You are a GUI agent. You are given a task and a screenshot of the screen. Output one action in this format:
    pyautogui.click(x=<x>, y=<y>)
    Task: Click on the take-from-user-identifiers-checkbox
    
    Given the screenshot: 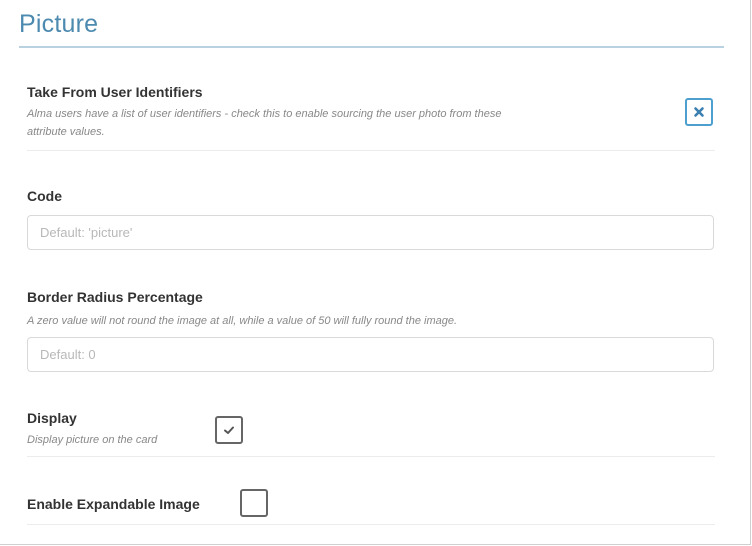 What is the action you would take?
    pyautogui.click(x=699, y=112)
    